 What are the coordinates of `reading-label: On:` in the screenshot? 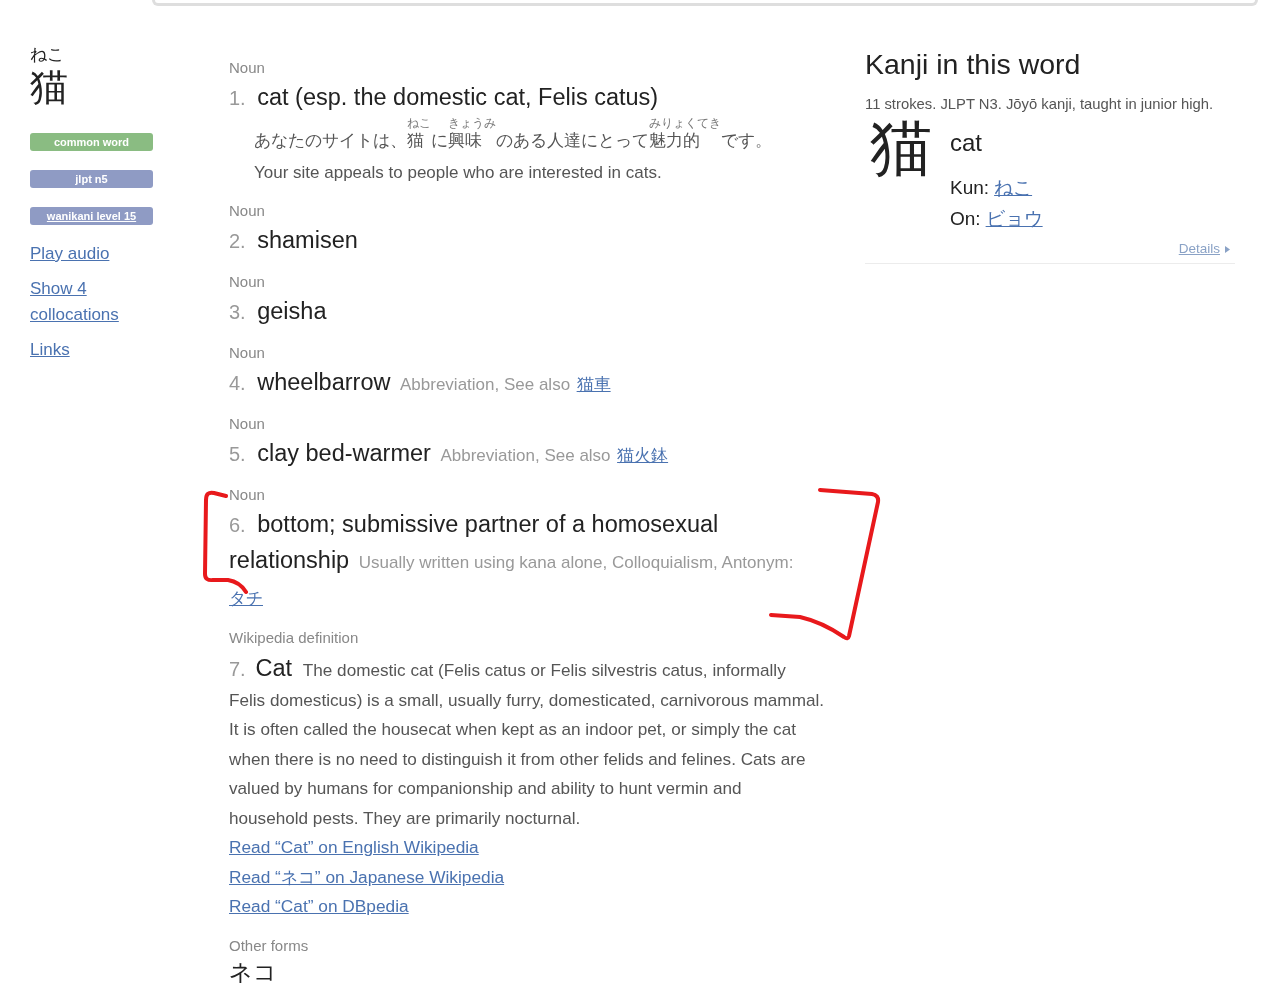 It's located at (965, 219).